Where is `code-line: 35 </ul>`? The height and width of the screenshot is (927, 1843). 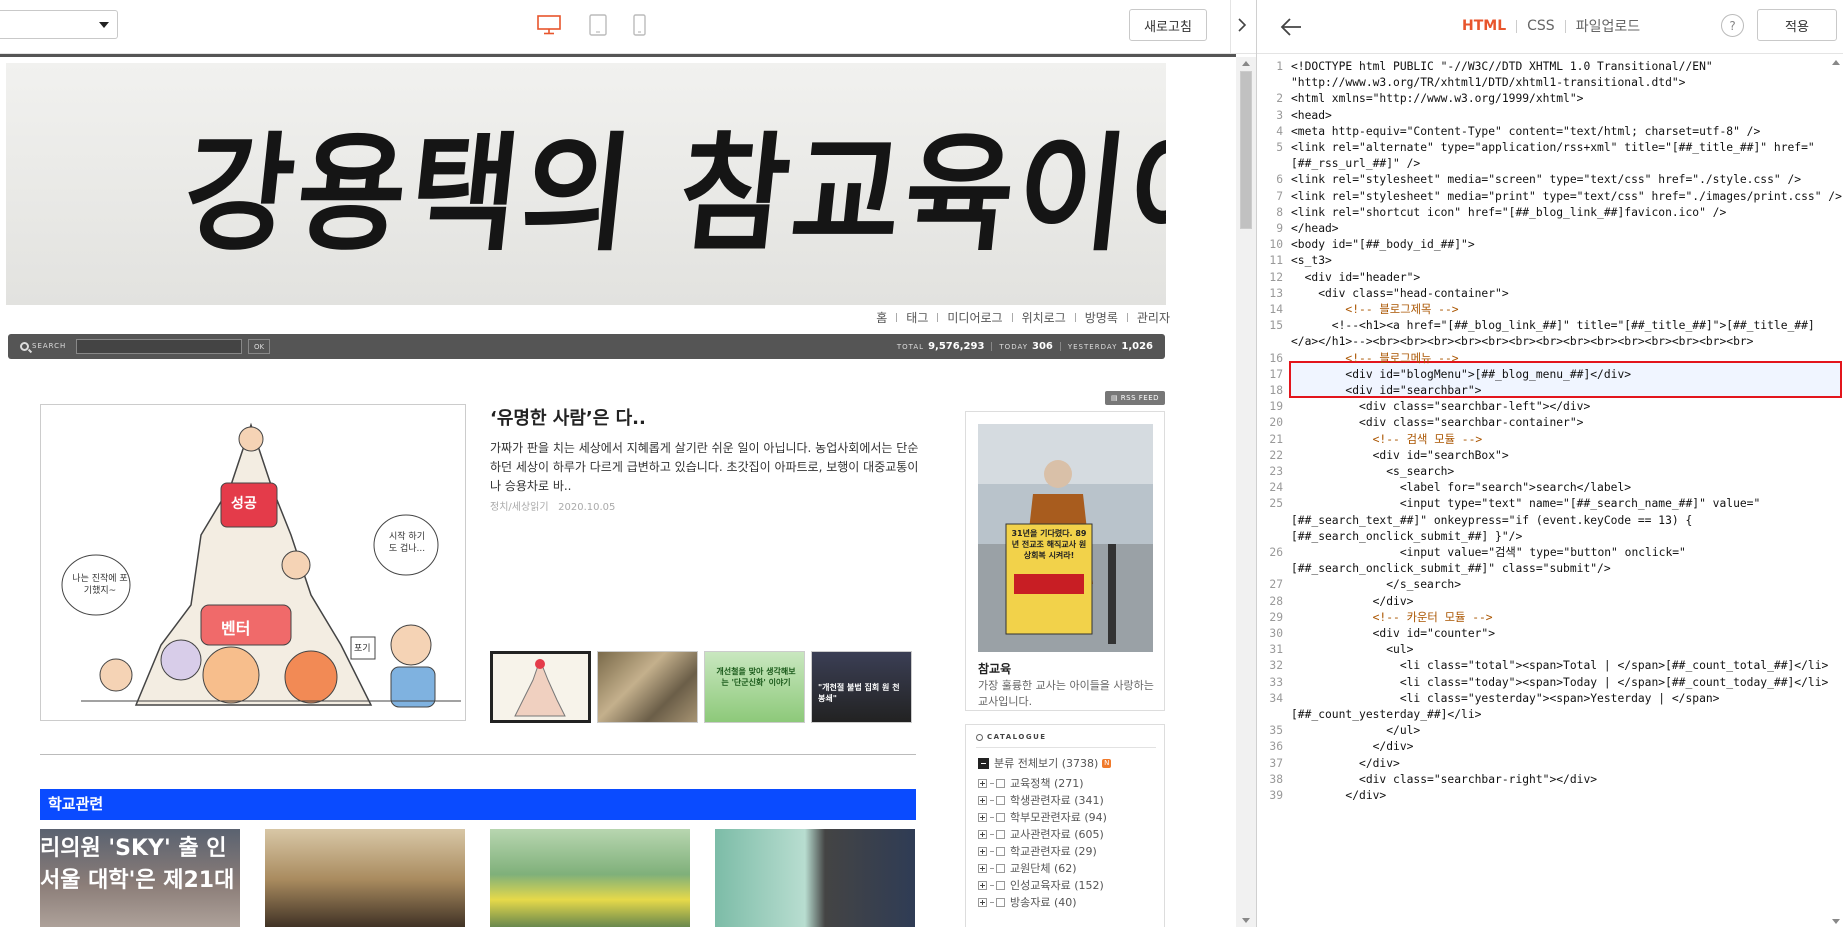 code-line: 35 </ul> is located at coordinates (1550, 731).